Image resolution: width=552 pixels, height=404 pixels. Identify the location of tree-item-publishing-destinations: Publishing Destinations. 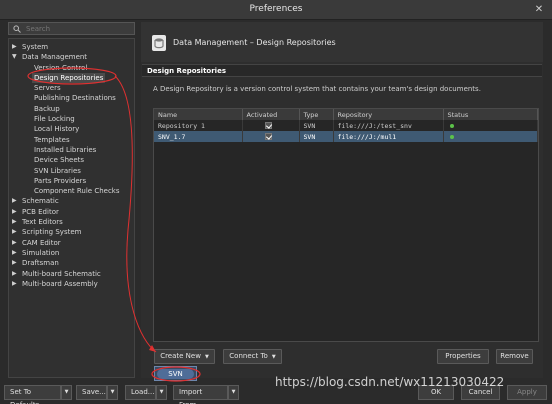
(71, 98).